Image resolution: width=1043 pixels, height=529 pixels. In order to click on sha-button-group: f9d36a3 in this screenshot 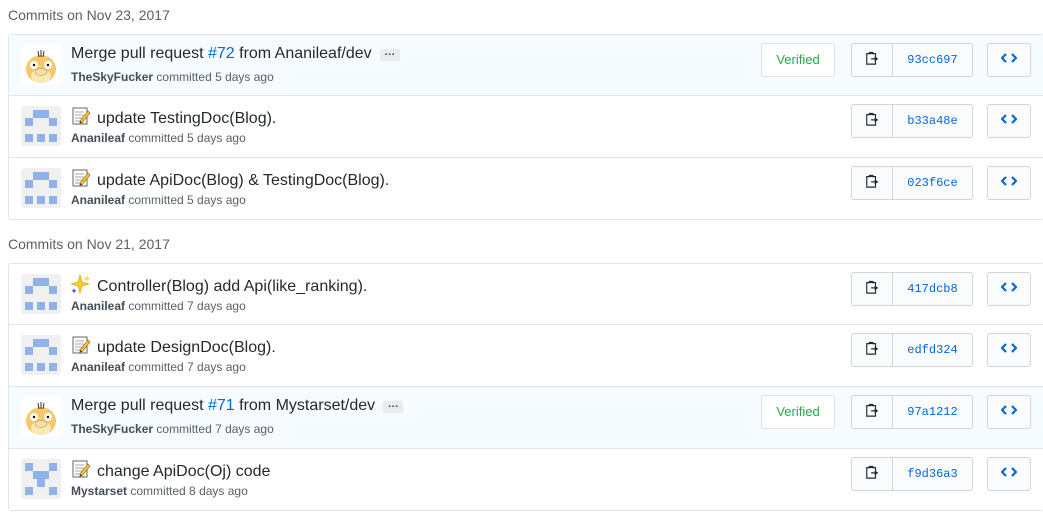, I will do `click(912, 474)`.